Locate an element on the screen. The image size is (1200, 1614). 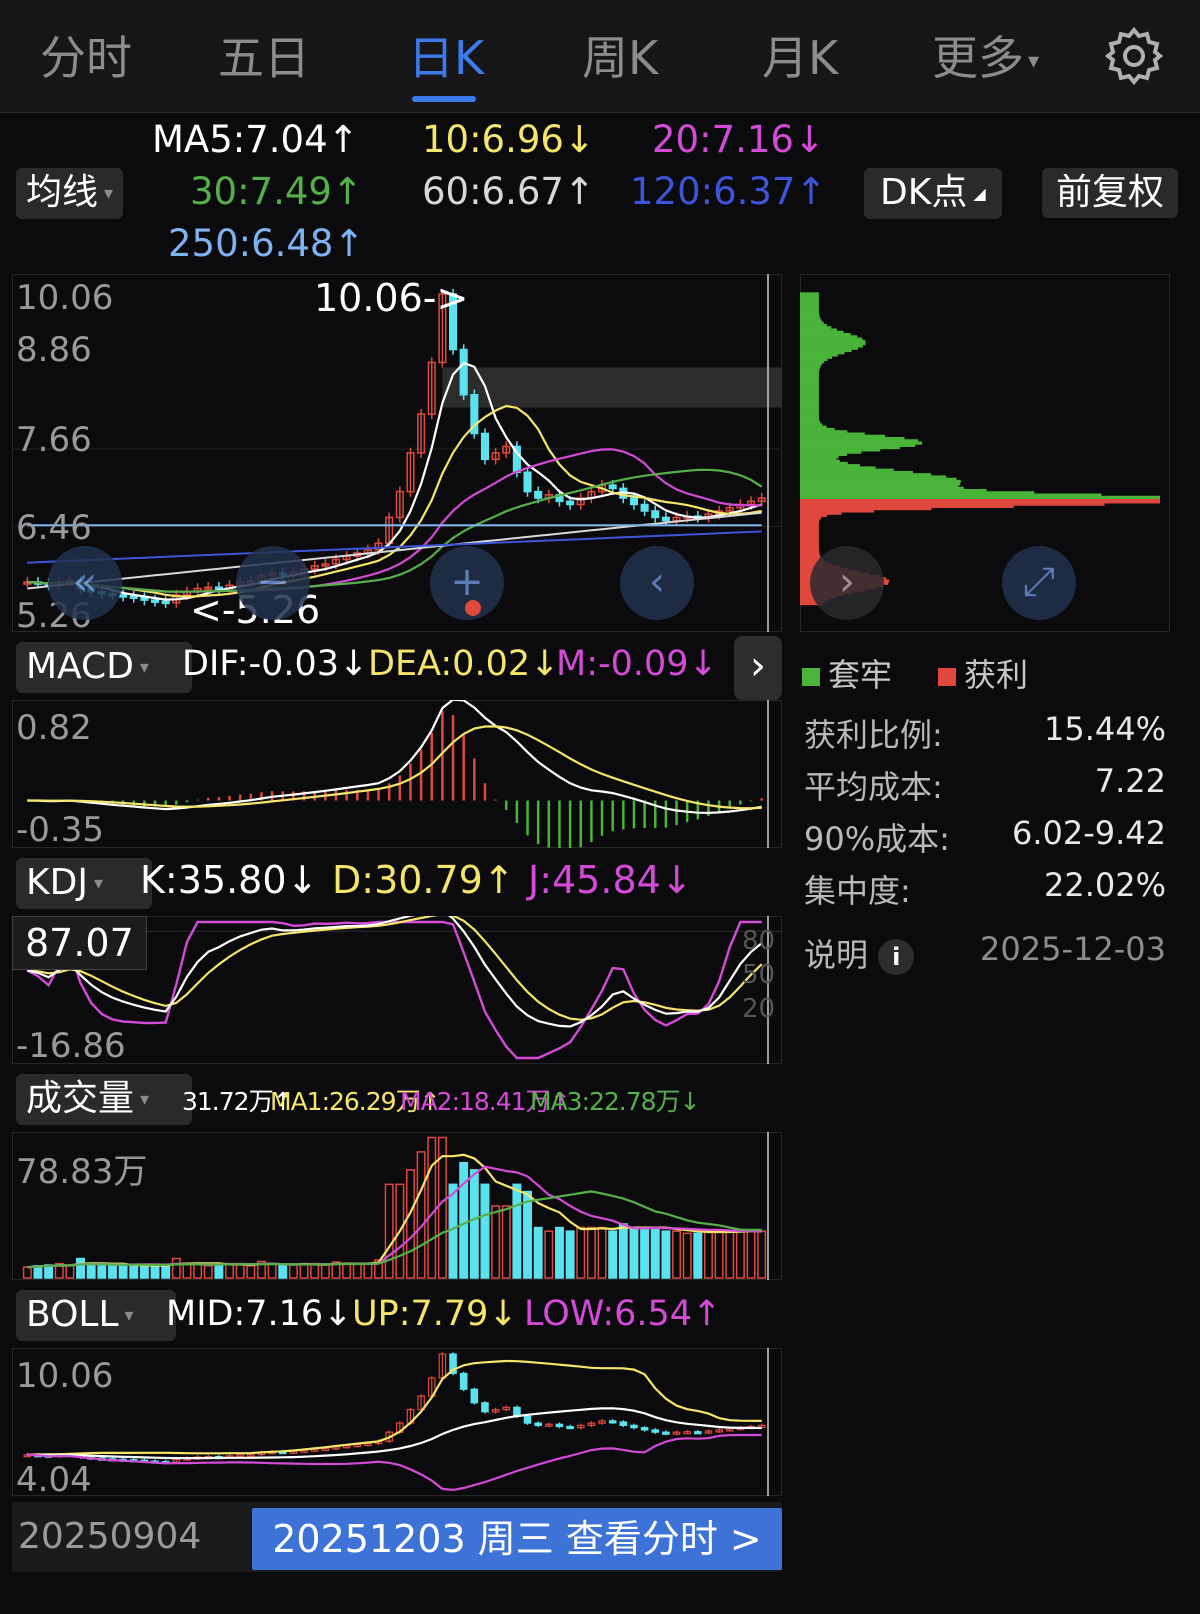
ma-selector-button: 均线 ▾ is located at coordinates (70, 193).